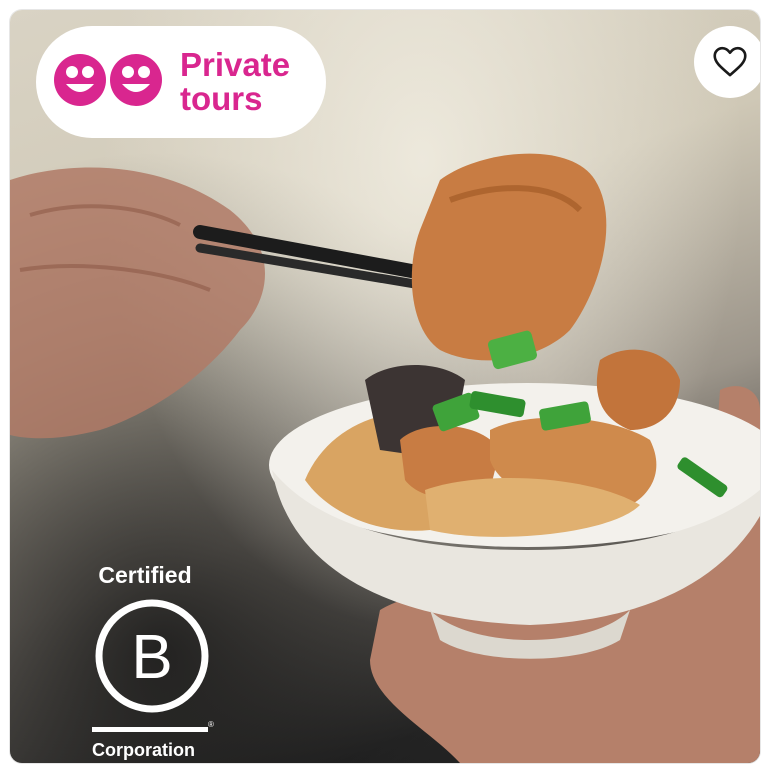 The width and height of the screenshot is (770, 773). Describe the element at coordinates (143, 750) in the screenshot. I see `cert-bottom-label: Corporation` at that location.